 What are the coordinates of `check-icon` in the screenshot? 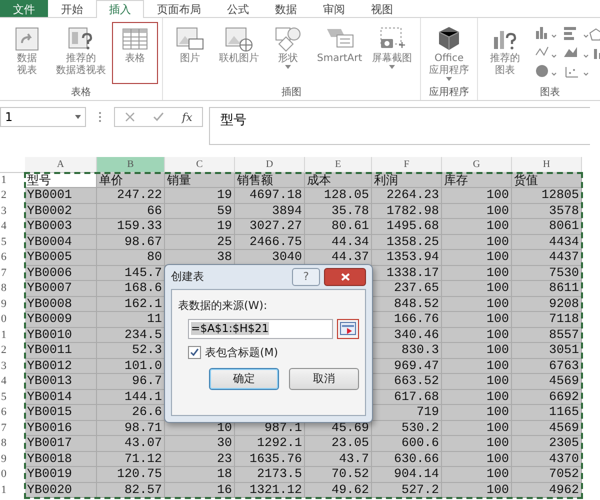 It's located at (158, 117).